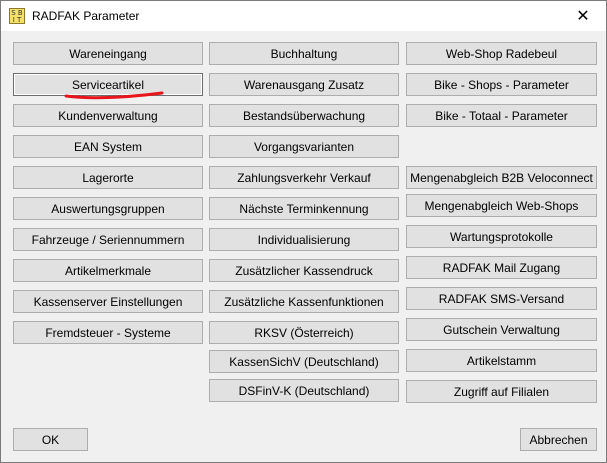  What do you see at coordinates (304, 208) in the screenshot?
I see `naechste-terminkennung-button: Nächste Terminkennung` at bounding box center [304, 208].